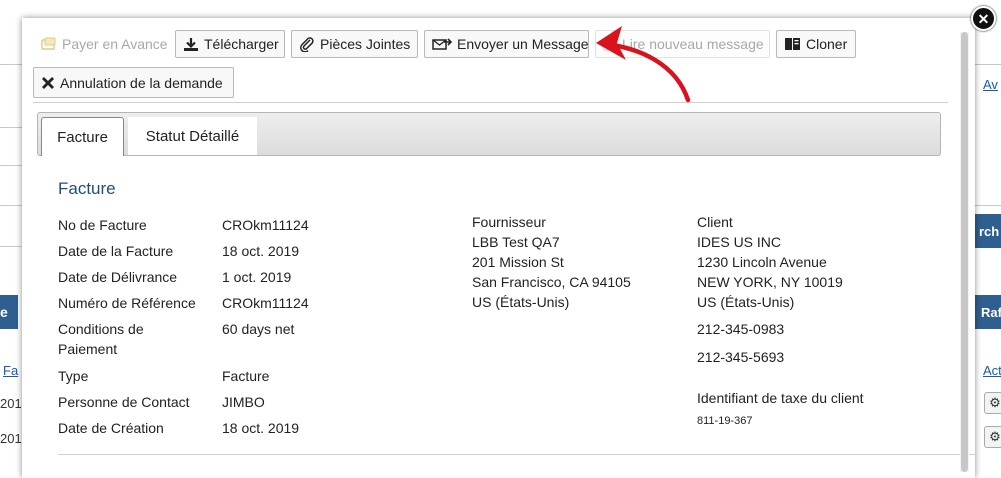 The width and height of the screenshot is (1001, 478). I want to click on bg-refresh-button: Raf, so click(988, 312).